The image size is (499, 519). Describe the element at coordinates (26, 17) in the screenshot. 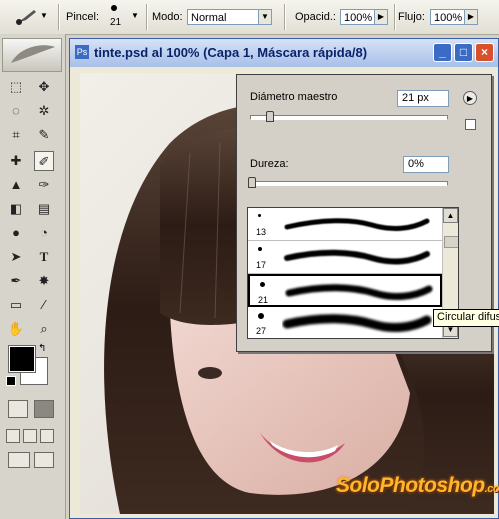

I see `brush-tool-icon` at that location.